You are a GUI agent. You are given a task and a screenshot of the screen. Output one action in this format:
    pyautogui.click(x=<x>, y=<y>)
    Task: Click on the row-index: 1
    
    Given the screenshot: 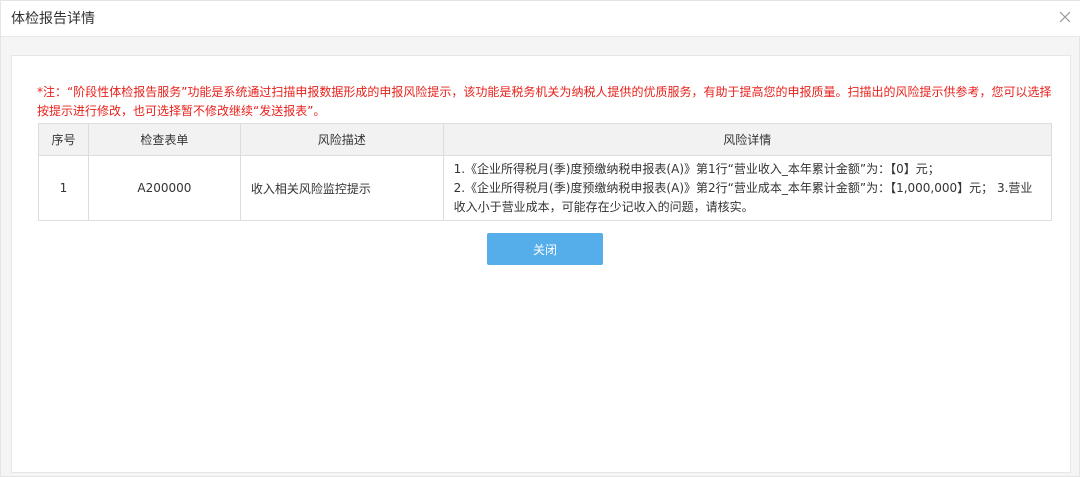 What is the action you would take?
    pyautogui.click(x=63, y=188)
    